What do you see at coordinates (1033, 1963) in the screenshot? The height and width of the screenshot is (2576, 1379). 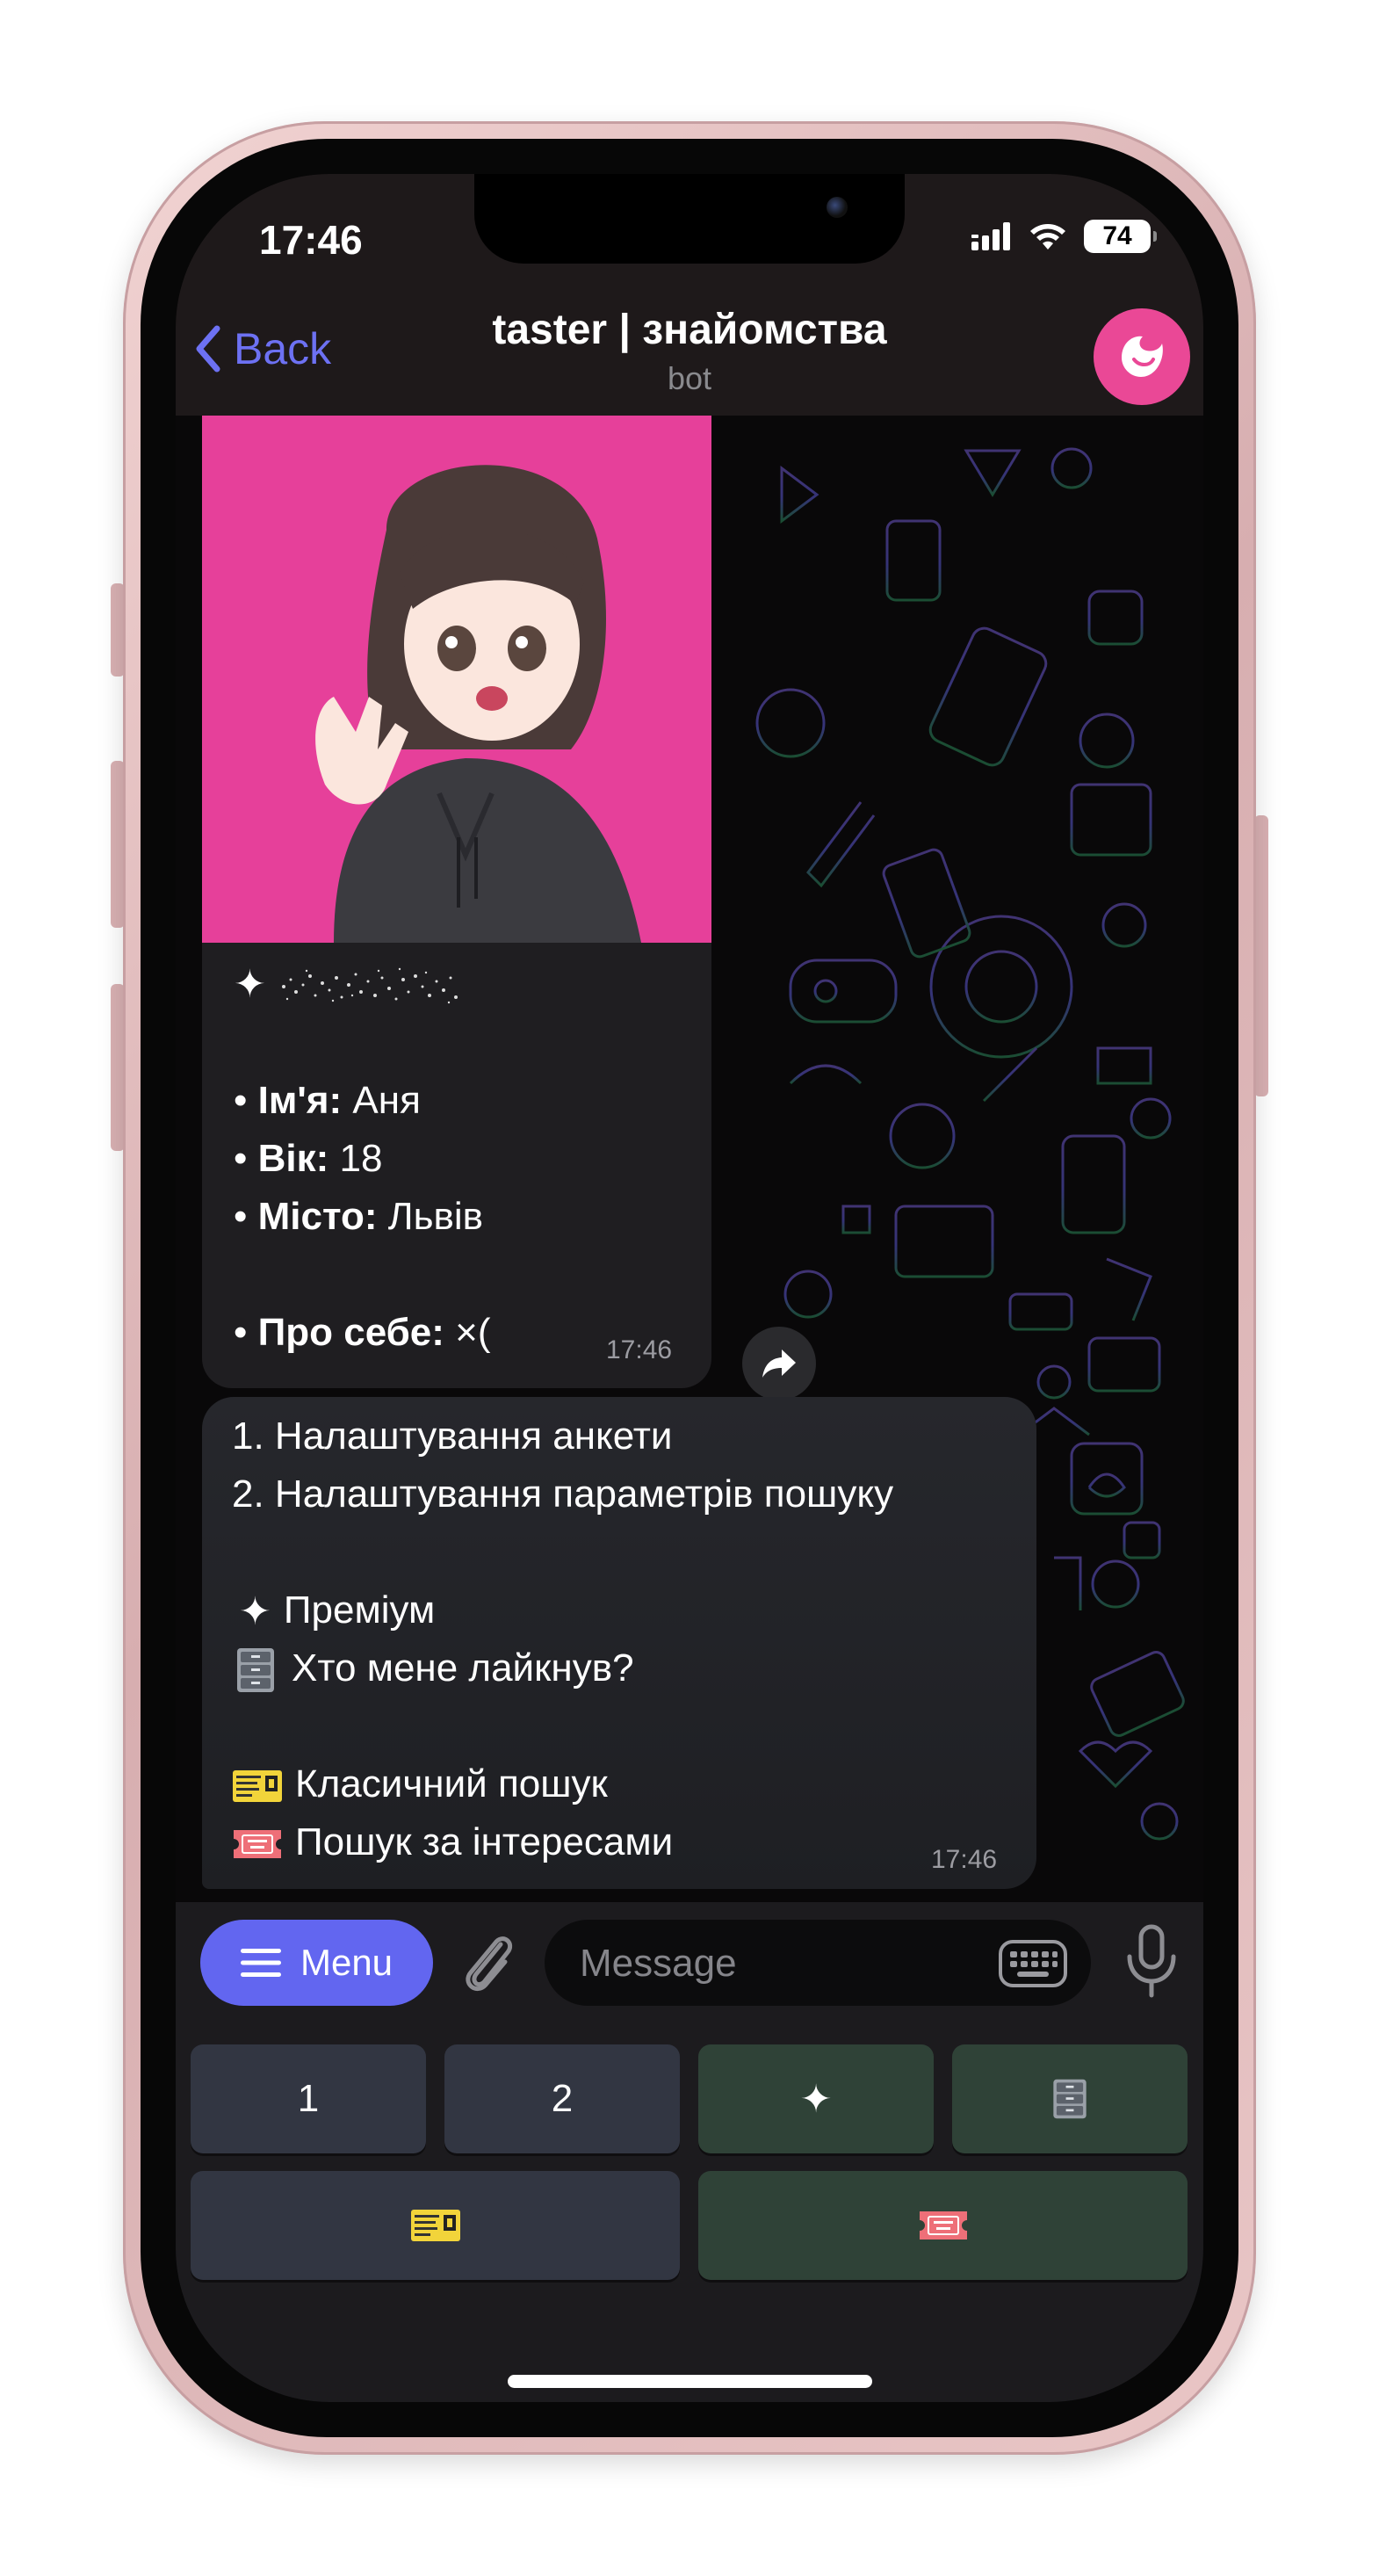 I see `bot-keyboard-icon` at bounding box center [1033, 1963].